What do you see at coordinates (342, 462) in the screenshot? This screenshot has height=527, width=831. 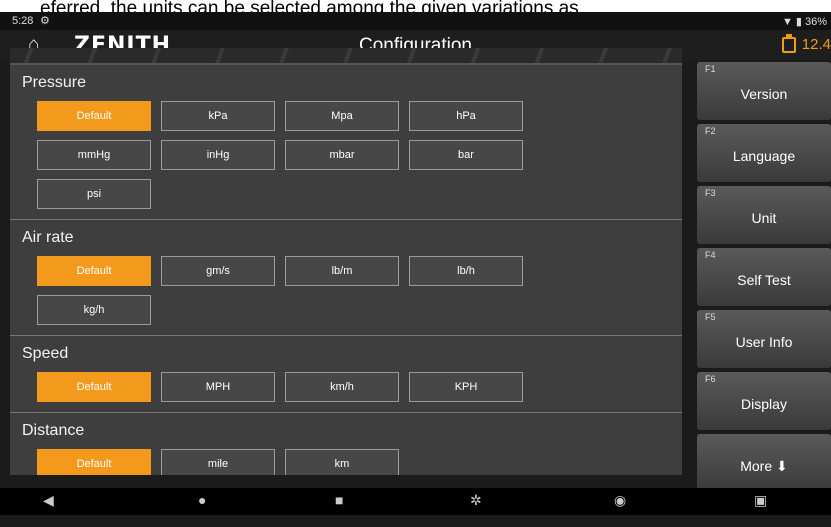 I see `unit-option-button: km` at bounding box center [342, 462].